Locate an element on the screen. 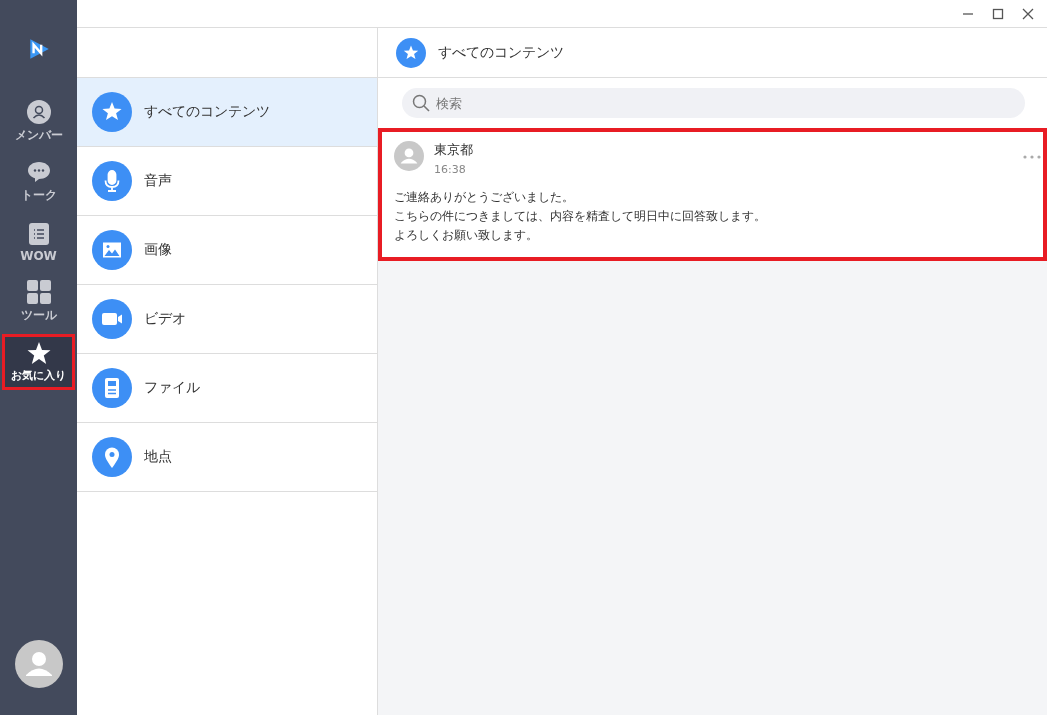 This screenshot has width=1047, height=715. message-text: よろしくお願い致します。 is located at coordinates (466, 235).